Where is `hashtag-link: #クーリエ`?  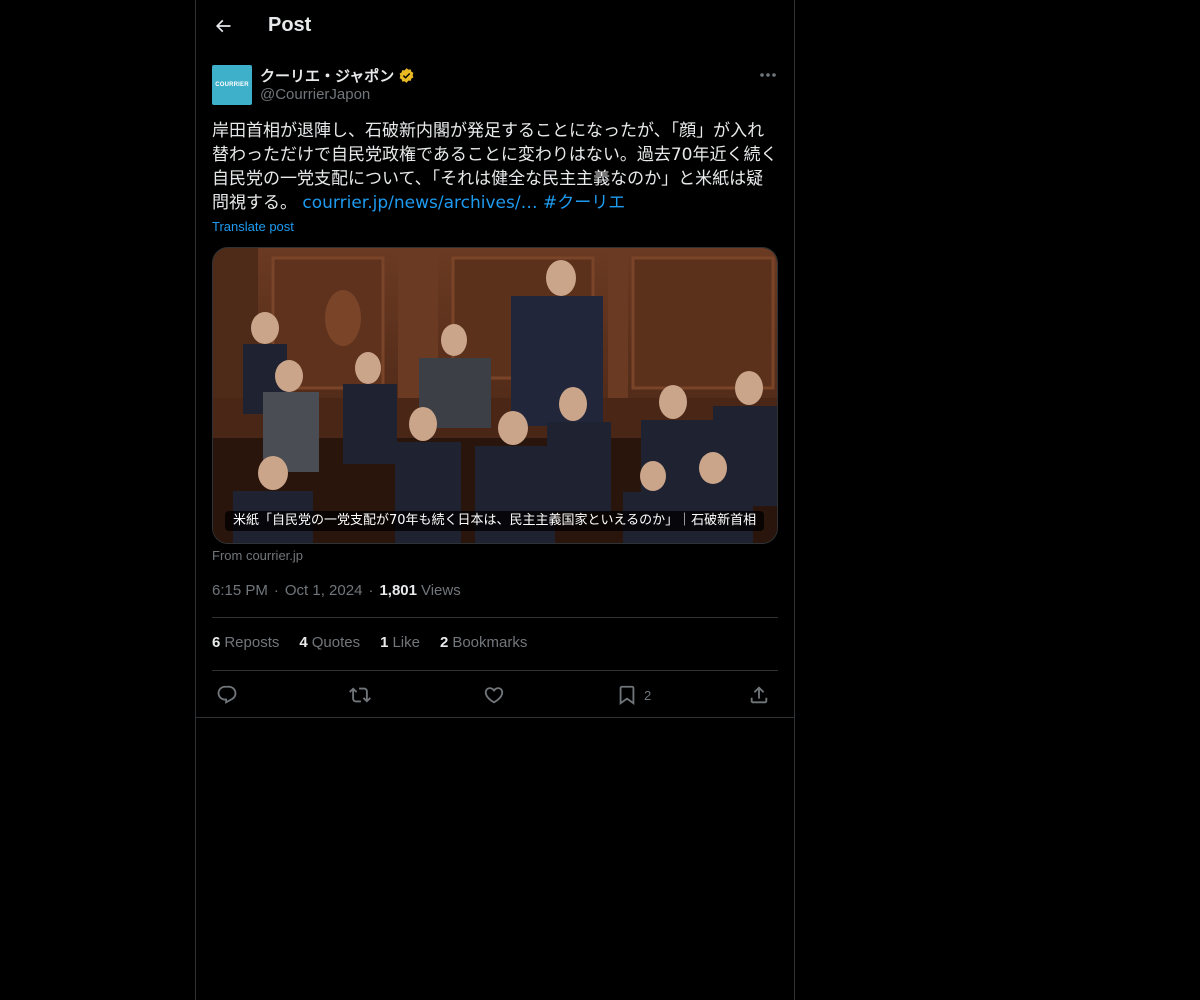 hashtag-link: #クーリエ is located at coordinates (584, 203).